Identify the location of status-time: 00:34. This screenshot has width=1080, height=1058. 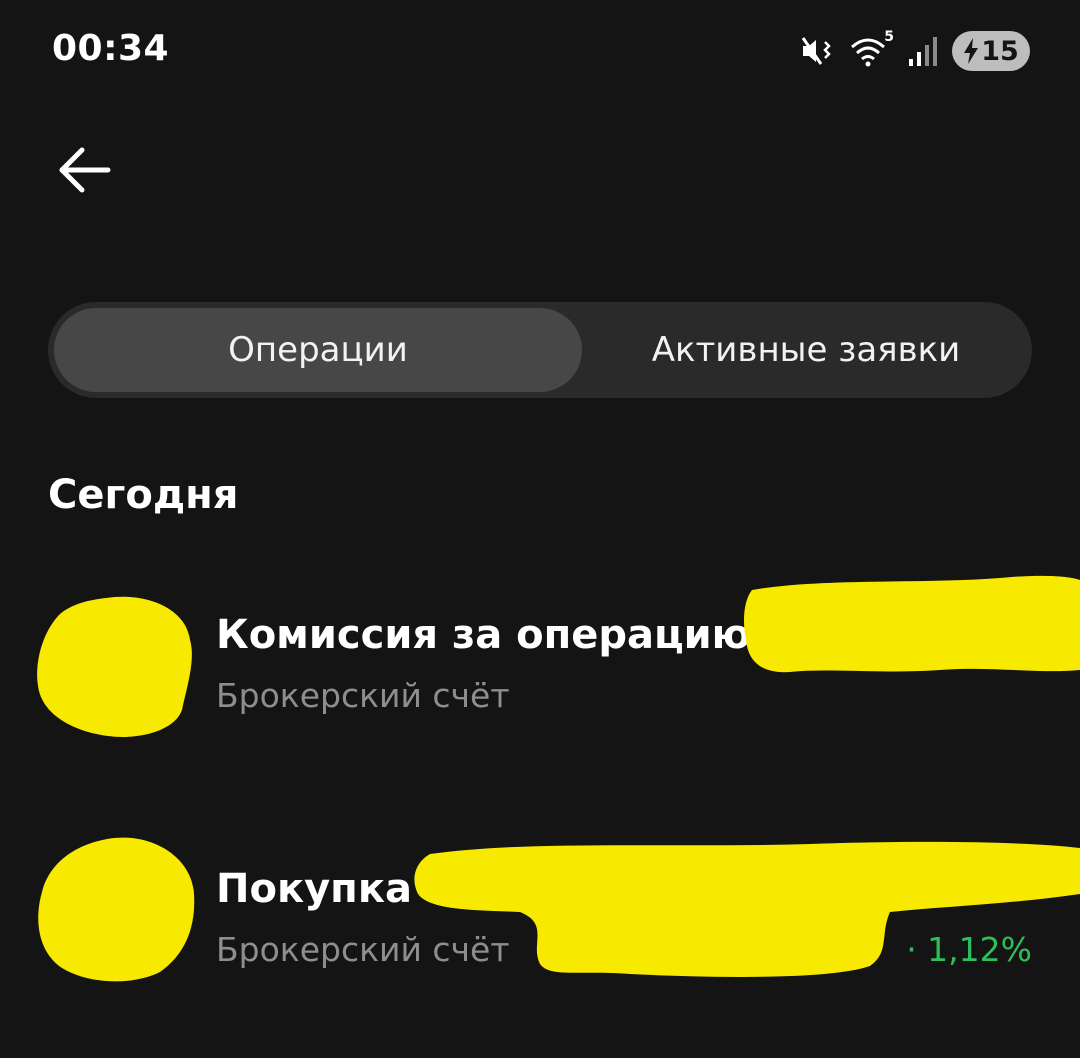
(111, 48).